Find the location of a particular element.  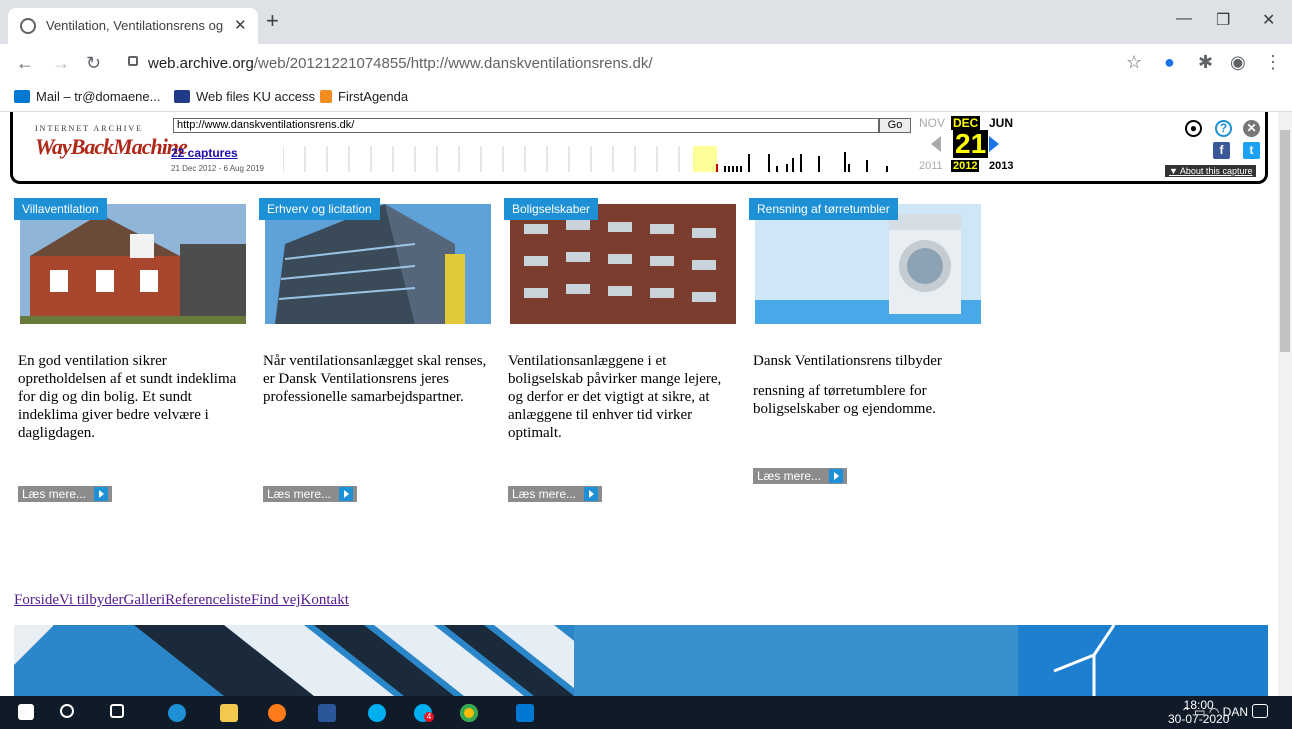

help-icon: ? is located at coordinates (1223, 128).